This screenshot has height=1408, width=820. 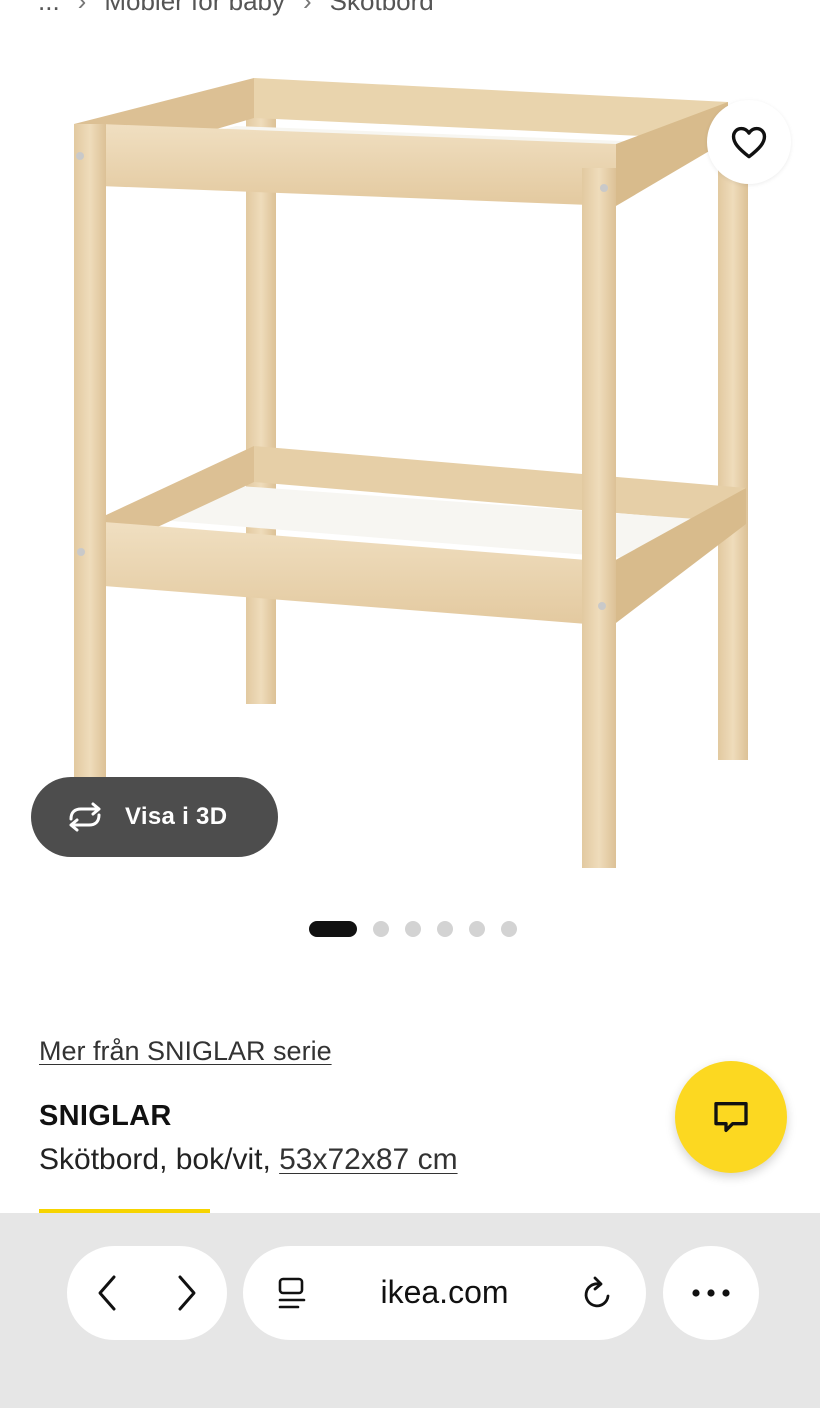 What do you see at coordinates (185, 1051) in the screenshot?
I see `series-link: Mer från SNIGLAR serie` at bounding box center [185, 1051].